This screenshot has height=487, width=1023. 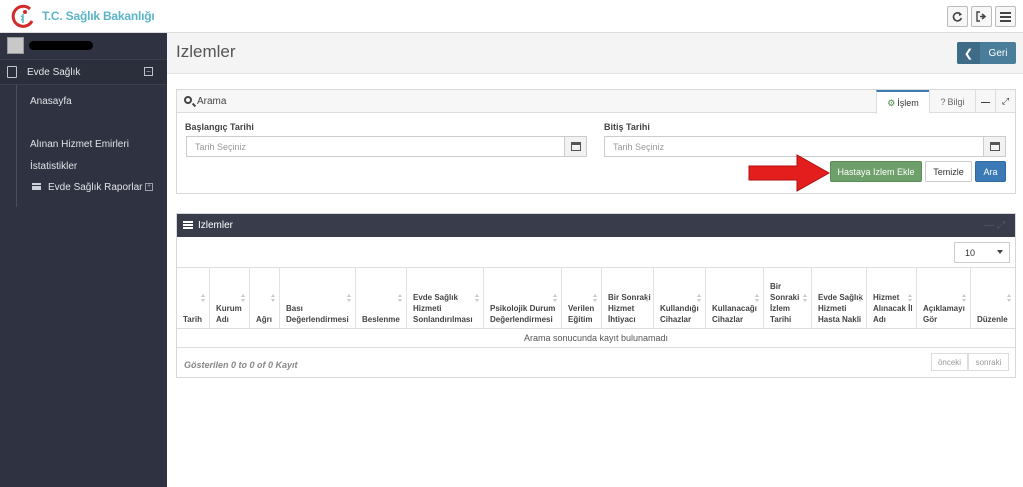 I want to click on minus-icon: —, so click(x=985, y=101).